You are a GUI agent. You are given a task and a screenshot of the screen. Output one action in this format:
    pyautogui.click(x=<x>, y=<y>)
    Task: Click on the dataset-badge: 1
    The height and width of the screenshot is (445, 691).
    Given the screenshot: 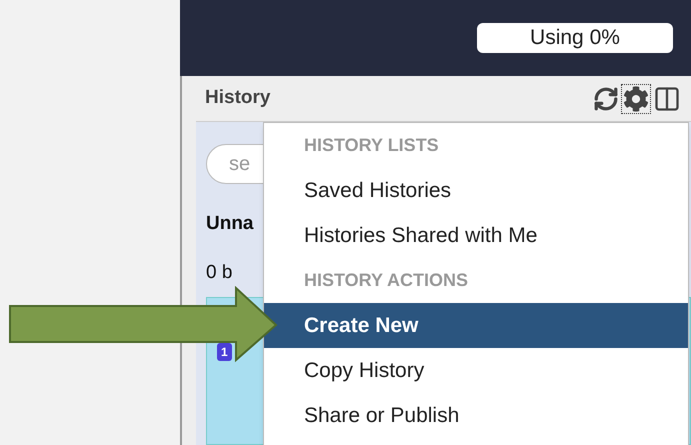 What is the action you would take?
    pyautogui.click(x=224, y=352)
    